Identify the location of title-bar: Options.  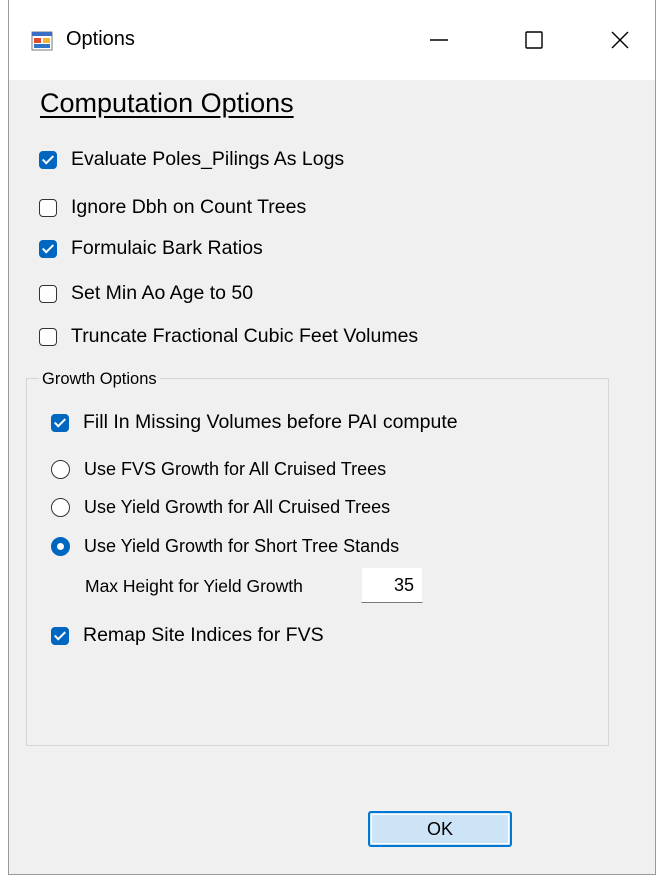
(332, 40).